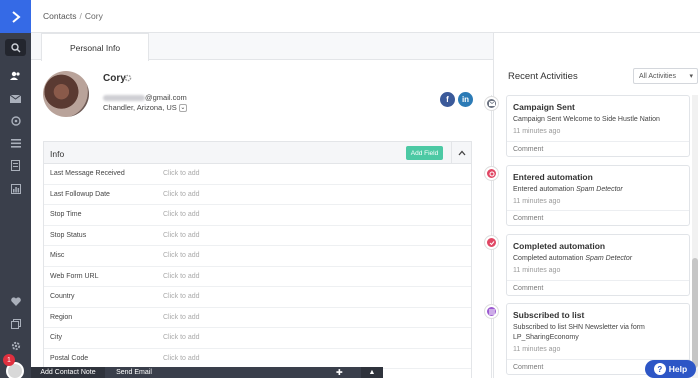  I want to click on info-row: Stop Time Click to add, so click(257, 215).